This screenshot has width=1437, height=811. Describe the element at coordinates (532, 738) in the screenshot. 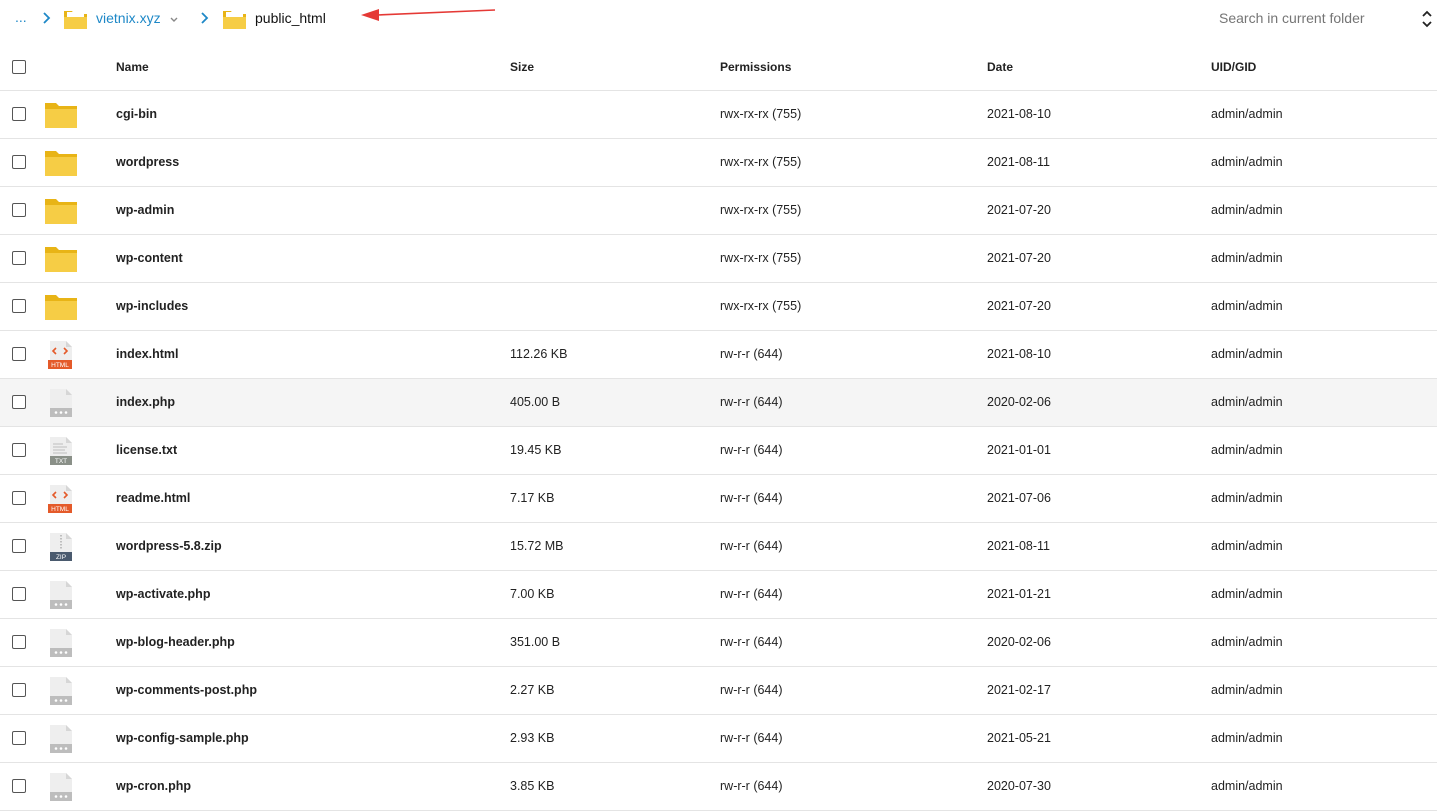

I see `file-size: 2.93 KB` at that location.